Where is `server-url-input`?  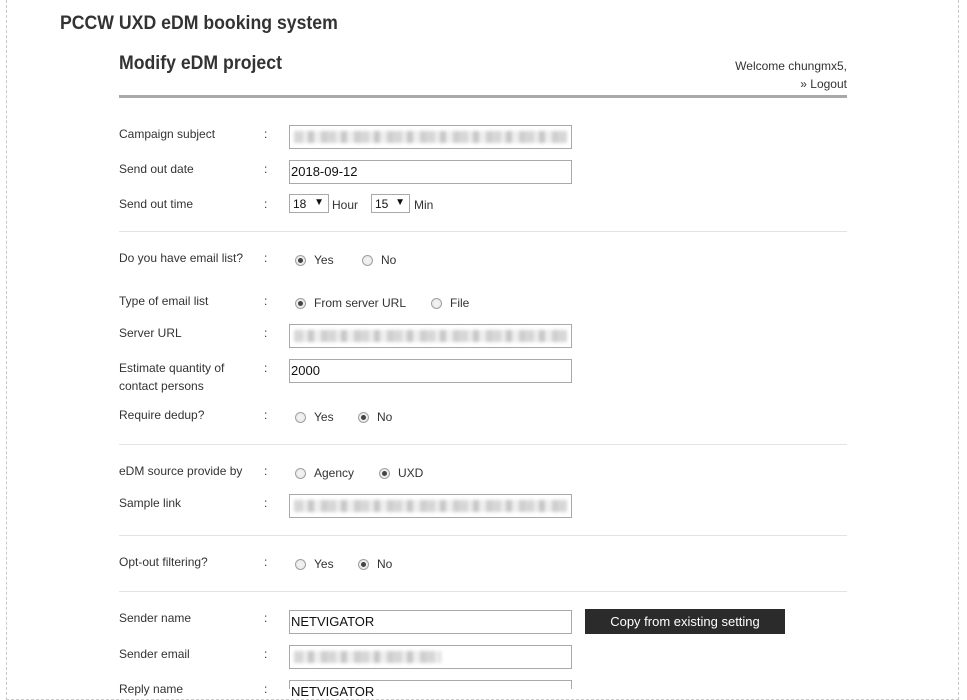
server-url-input is located at coordinates (430, 336).